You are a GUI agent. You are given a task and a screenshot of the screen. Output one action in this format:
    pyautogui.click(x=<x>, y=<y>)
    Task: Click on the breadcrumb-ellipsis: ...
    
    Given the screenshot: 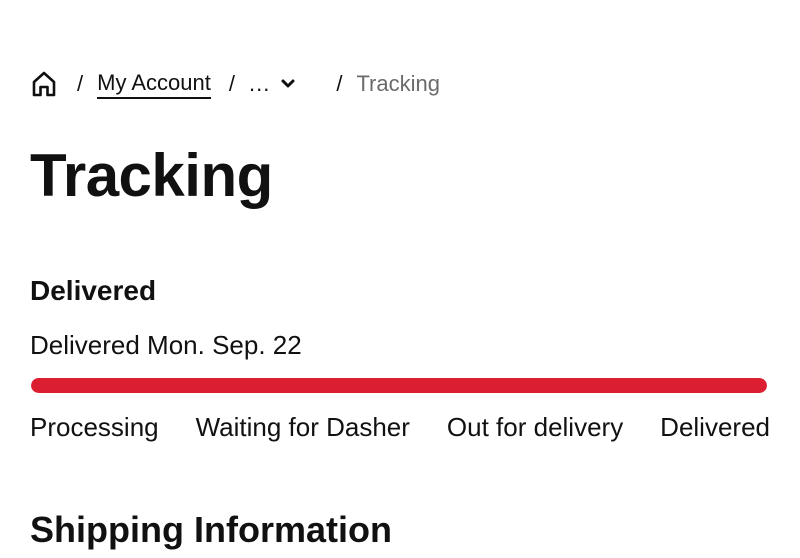 What is the action you would take?
    pyautogui.click(x=259, y=83)
    